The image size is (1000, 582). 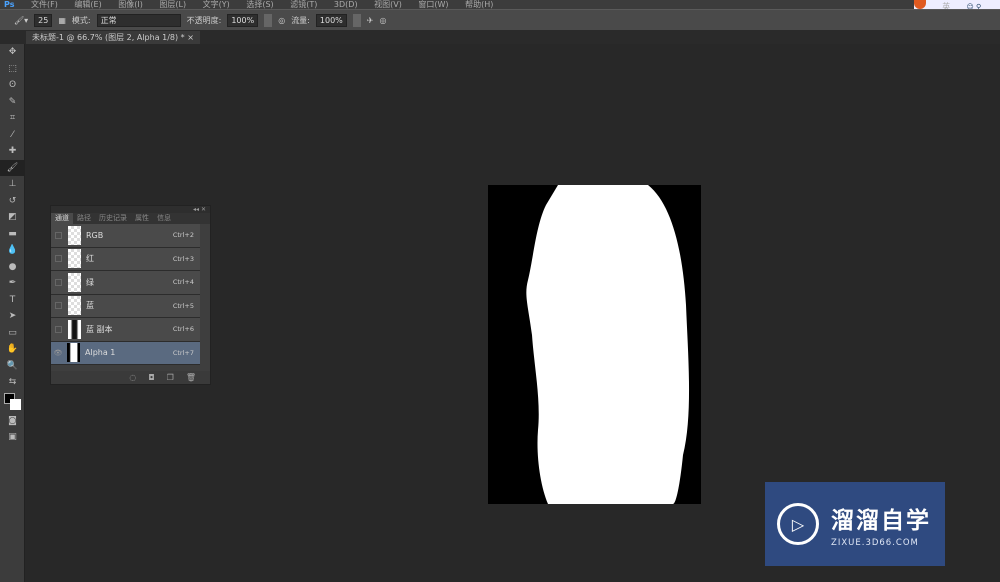 What do you see at coordinates (12, 151) in the screenshot?
I see `healing-tool-icon: ✚` at bounding box center [12, 151].